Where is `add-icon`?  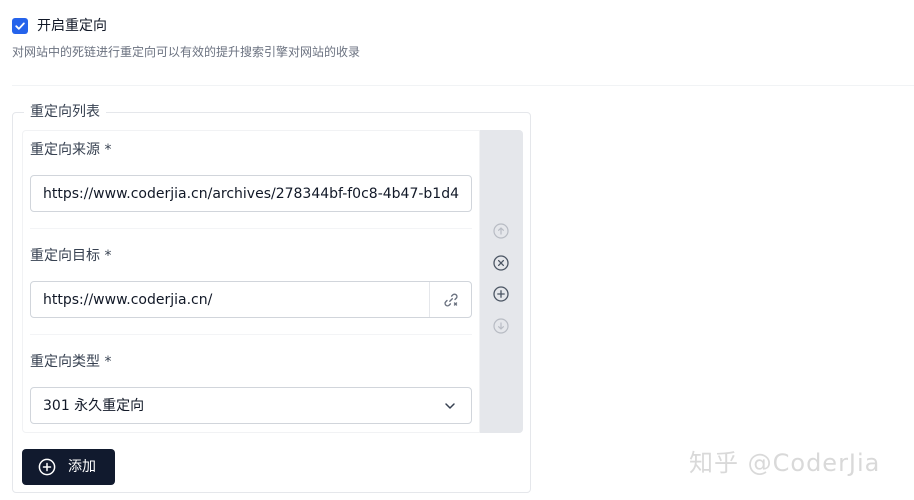
add-icon is located at coordinates (501, 294).